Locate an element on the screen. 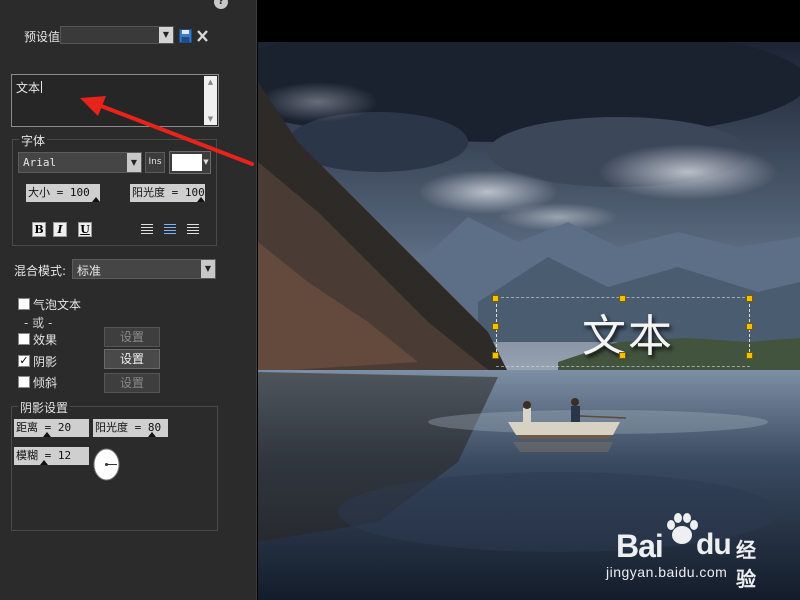 The height and width of the screenshot is (600, 800). text-scrollbar: ▲ ▼ is located at coordinates (210, 100).